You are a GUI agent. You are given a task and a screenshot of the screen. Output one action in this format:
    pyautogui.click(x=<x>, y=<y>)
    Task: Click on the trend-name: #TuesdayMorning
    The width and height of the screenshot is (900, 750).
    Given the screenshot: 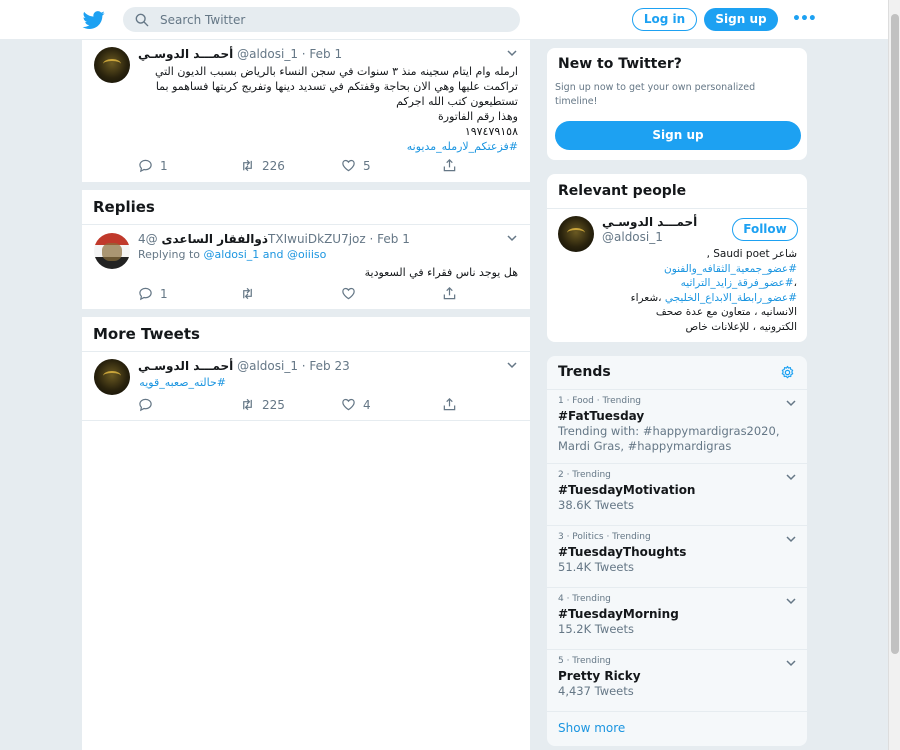 What is the action you would take?
    pyautogui.click(x=677, y=614)
    